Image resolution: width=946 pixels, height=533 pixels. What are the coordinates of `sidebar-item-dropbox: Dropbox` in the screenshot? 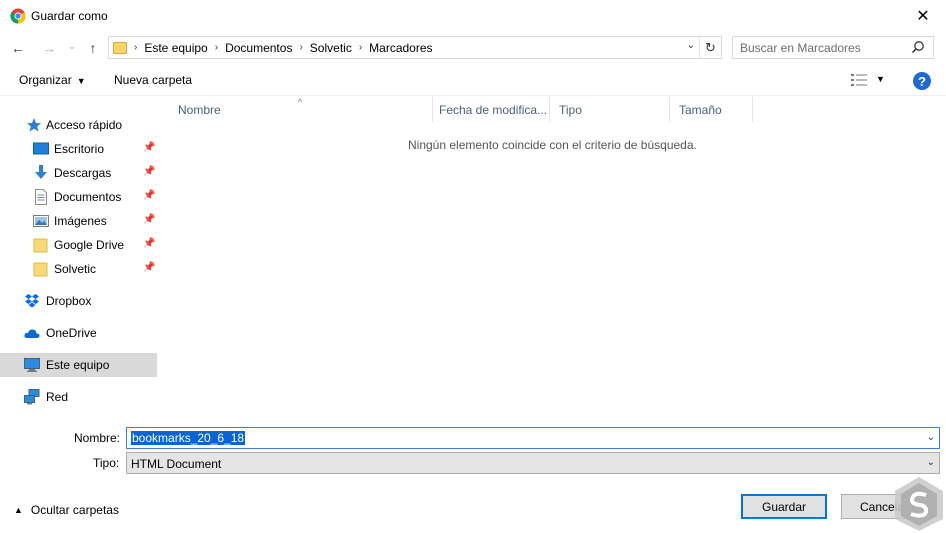 It's located at (78, 301).